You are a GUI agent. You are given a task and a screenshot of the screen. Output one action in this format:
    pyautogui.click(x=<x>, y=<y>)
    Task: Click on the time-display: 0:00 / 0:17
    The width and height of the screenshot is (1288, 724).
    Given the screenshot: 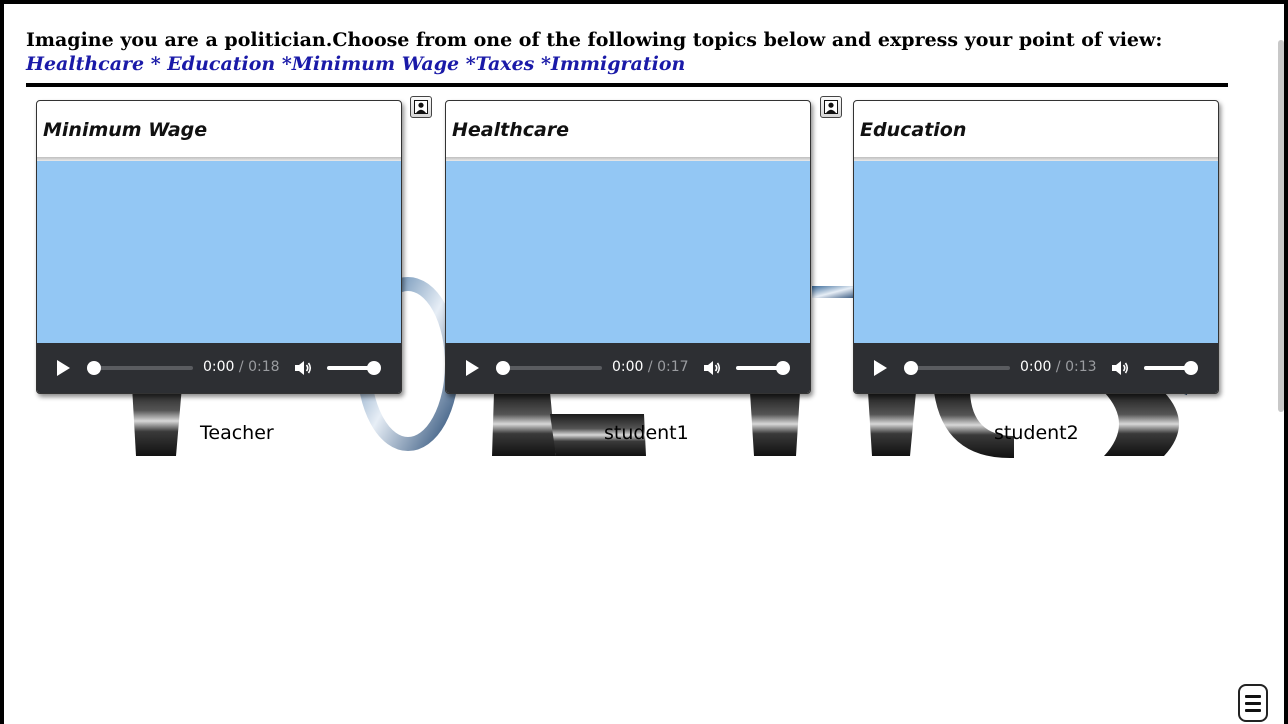 What is the action you would take?
    pyautogui.click(x=650, y=367)
    